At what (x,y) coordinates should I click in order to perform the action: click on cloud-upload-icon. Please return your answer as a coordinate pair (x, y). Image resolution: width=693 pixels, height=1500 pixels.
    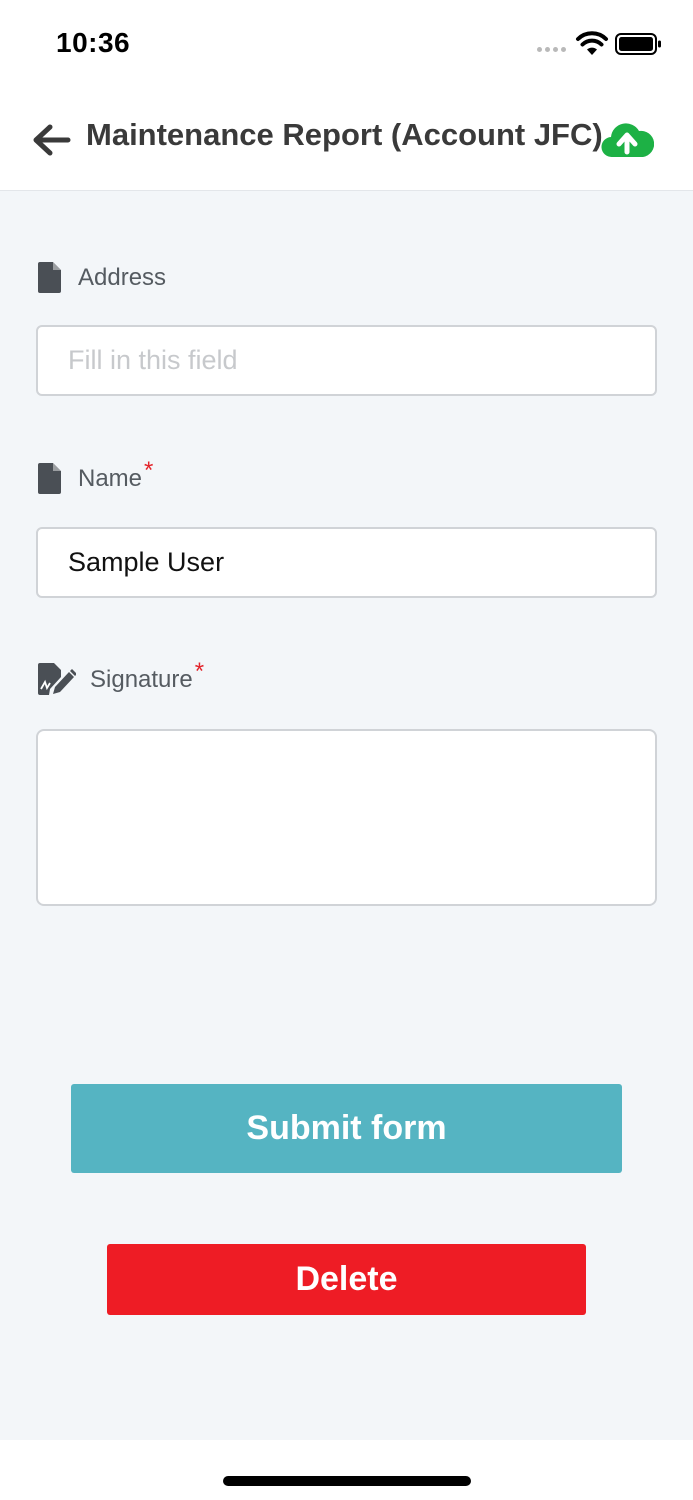
    Looking at the image, I should click on (627, 139).